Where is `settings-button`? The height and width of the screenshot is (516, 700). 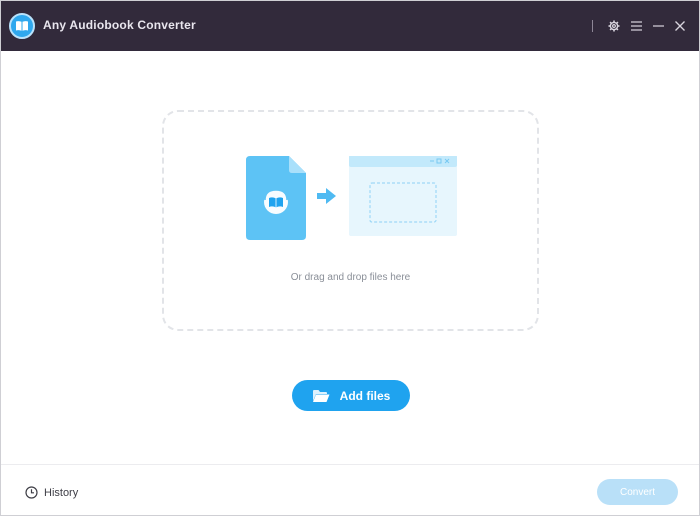
settings-button is located at coordinates (614, 26).